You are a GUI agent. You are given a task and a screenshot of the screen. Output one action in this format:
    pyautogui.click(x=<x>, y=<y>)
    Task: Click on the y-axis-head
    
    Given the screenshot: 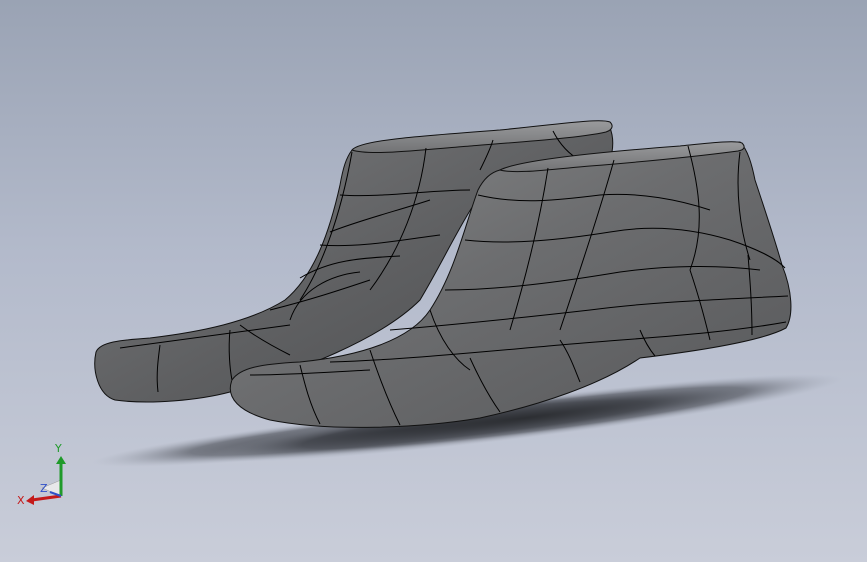 What is the action you would take?
    pyautogui.click(x=61, y=460)
    